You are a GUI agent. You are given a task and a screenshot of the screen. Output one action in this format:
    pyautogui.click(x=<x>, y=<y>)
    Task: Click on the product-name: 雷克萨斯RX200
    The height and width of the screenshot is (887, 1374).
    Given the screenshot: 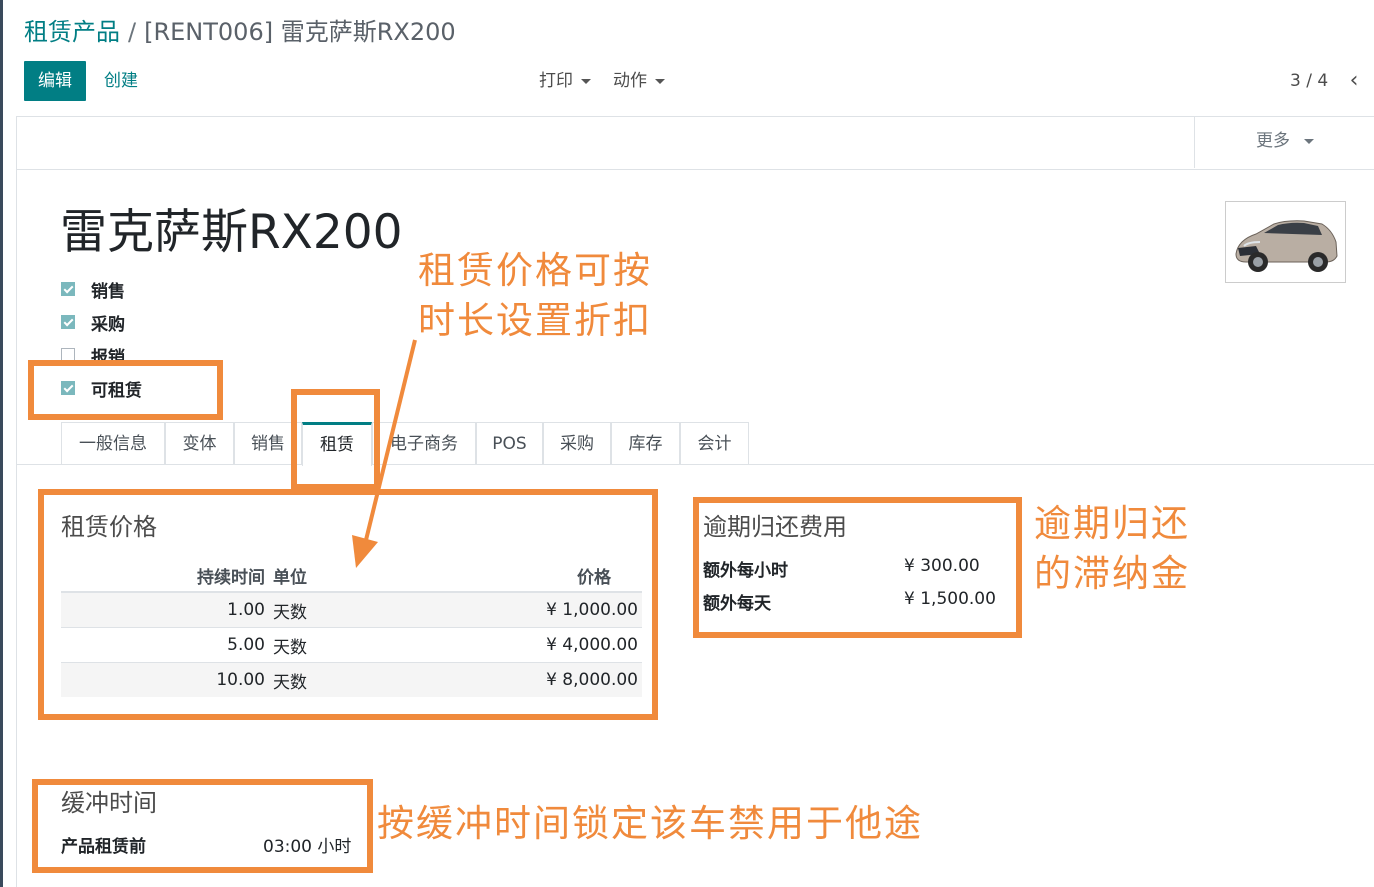 What is the action you would take?
    pyautogui.click(x=231, y=232)
    